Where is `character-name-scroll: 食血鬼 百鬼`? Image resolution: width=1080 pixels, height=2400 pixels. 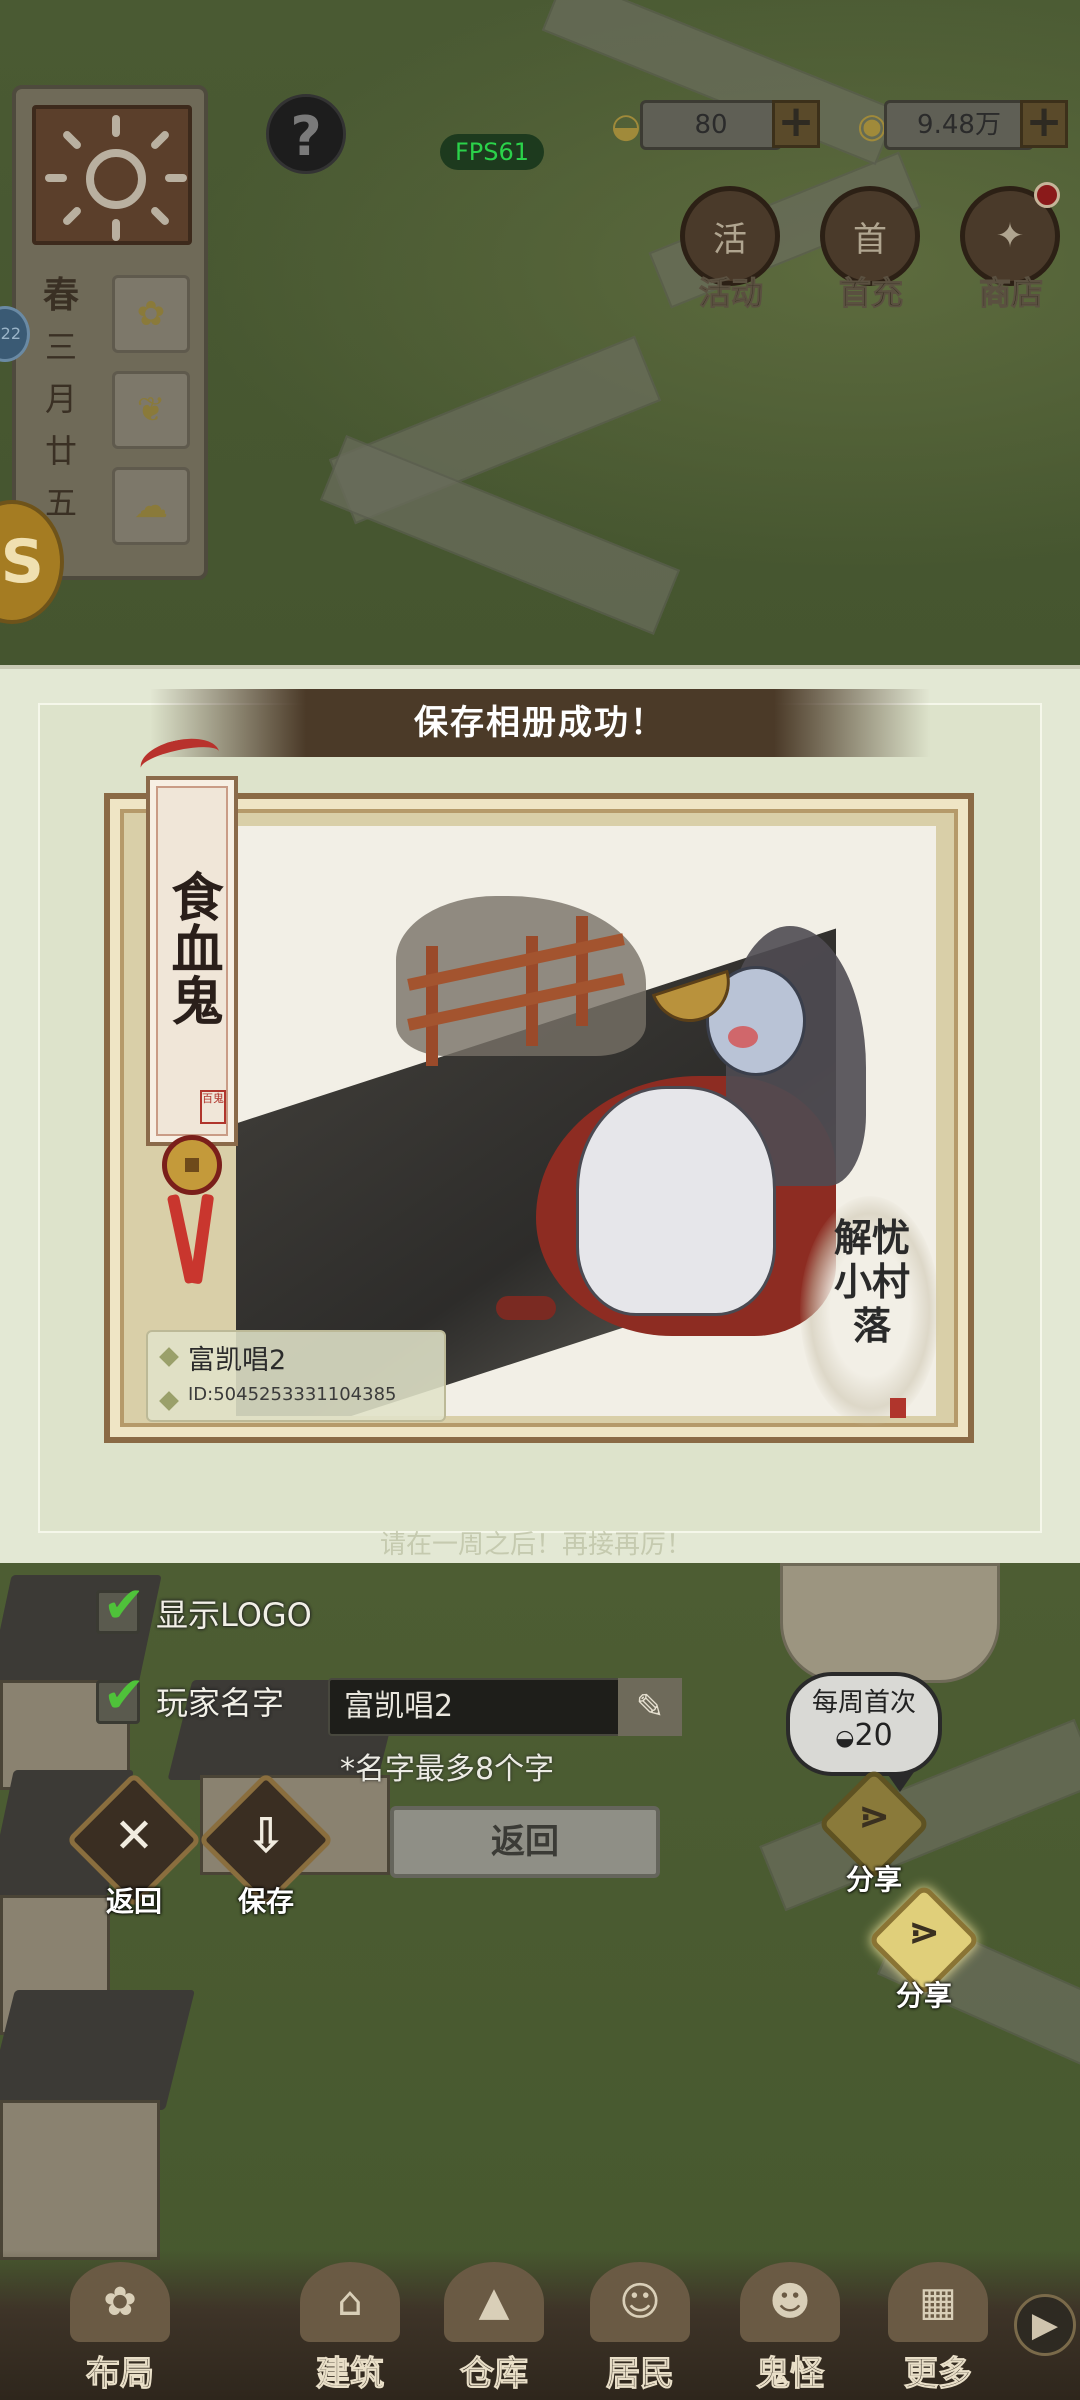 character-name-scroll: 食血鬼 百鬼 is located at coordinates (192, 961).